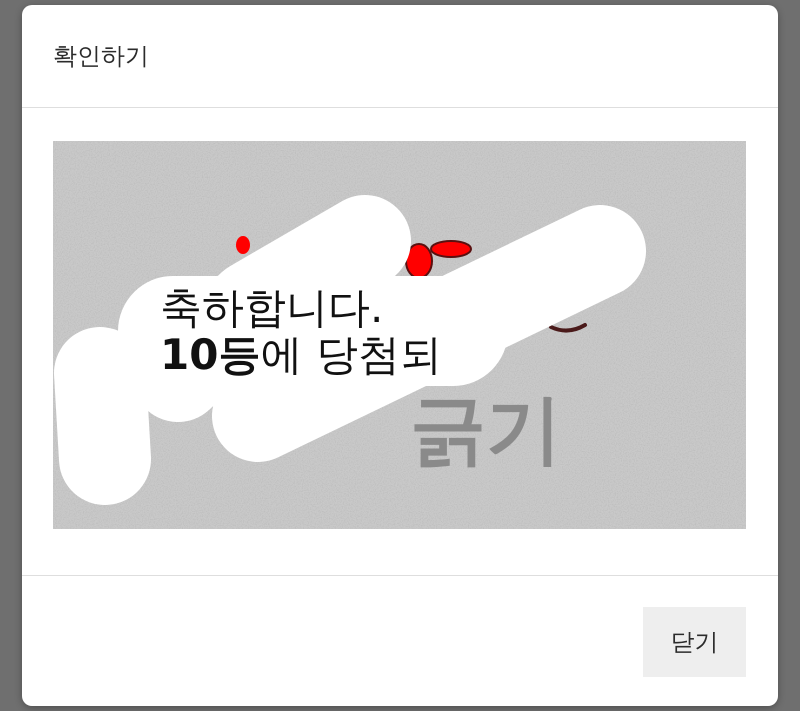  Describe the element at coordinates (694, 642) in the screenshot. I see `close-button: 닫기` at that location.